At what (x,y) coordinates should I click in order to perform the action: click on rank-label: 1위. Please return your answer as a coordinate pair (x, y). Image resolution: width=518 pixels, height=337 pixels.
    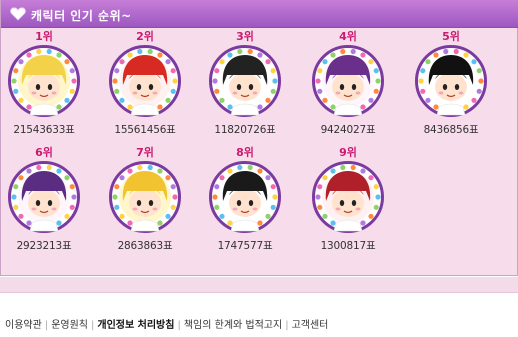
    Looking at the image, I should click on (44, 36).